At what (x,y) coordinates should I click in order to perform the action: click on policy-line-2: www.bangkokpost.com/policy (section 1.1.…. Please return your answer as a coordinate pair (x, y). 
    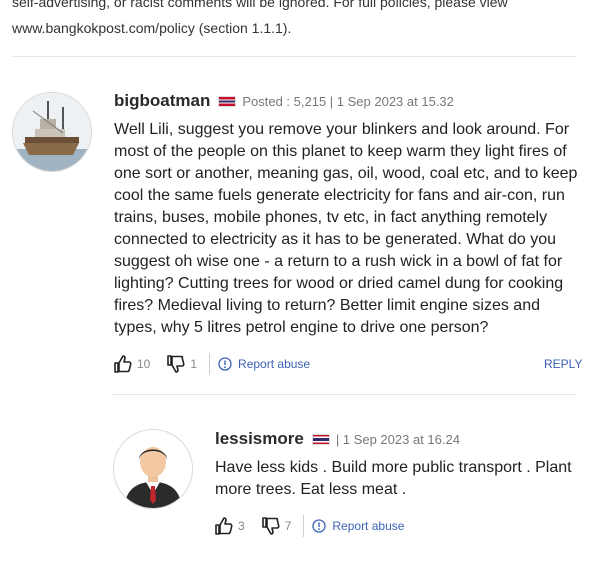
    Looking at the image, I should click on (152, 28).